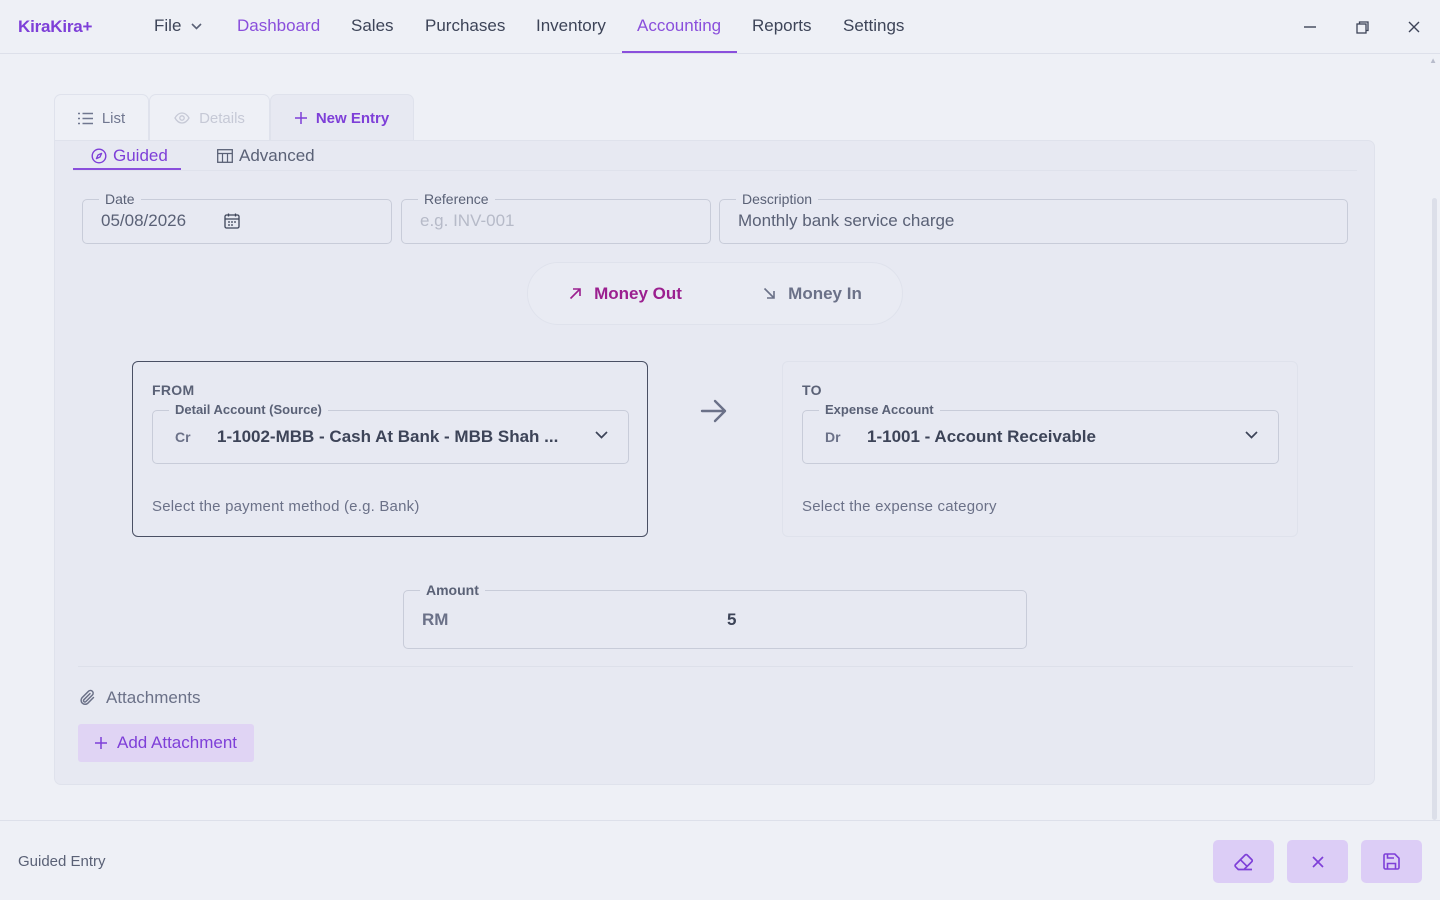 The width and height of the screenshot is (1440, 900). I want to click on nav-accounting: Accounting, so click(679, 26).